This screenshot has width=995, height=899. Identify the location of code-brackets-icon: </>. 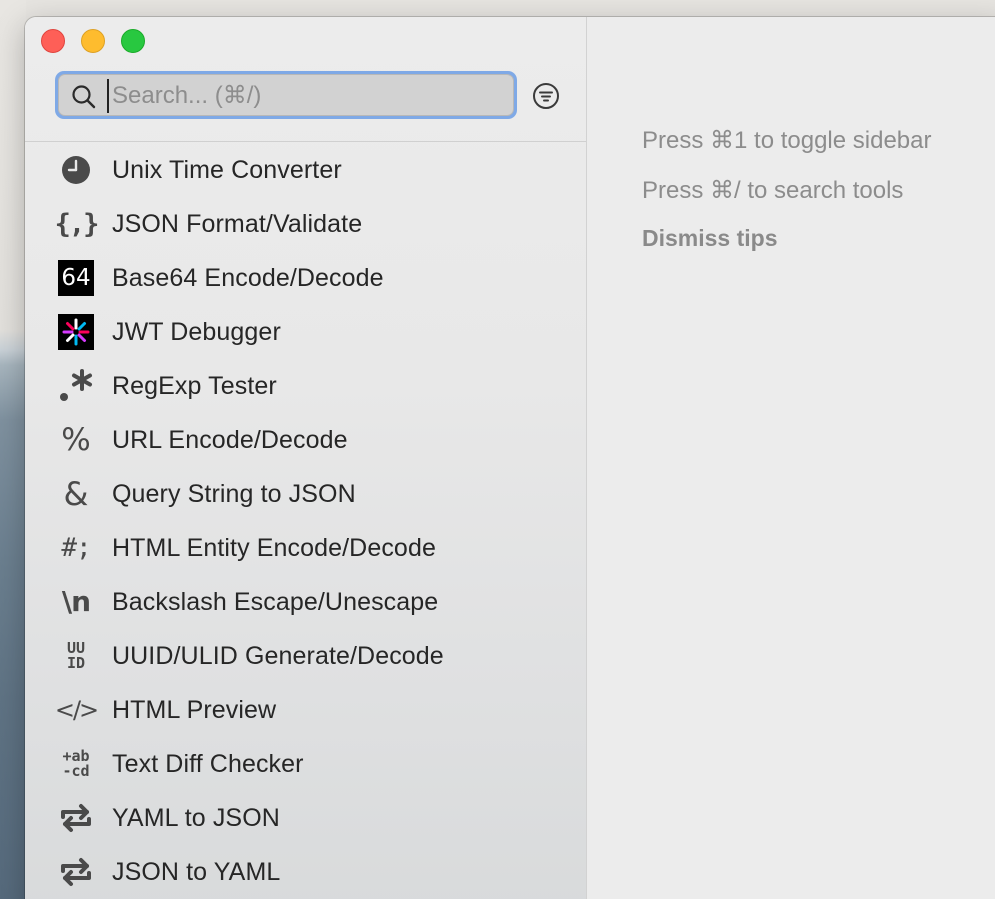
(76, 710).